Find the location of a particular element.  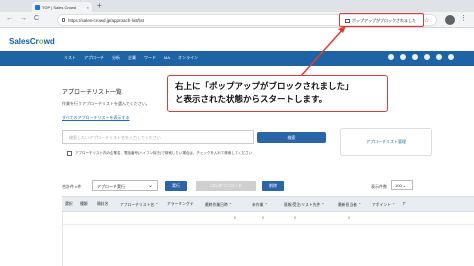

list-management-button: アプローチリスト管理 is located at coordinates (386, 142).